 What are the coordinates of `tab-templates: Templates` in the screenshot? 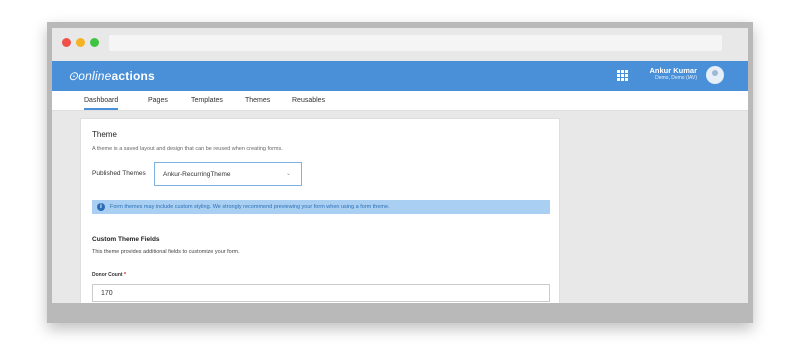 It's located at (207, 100).